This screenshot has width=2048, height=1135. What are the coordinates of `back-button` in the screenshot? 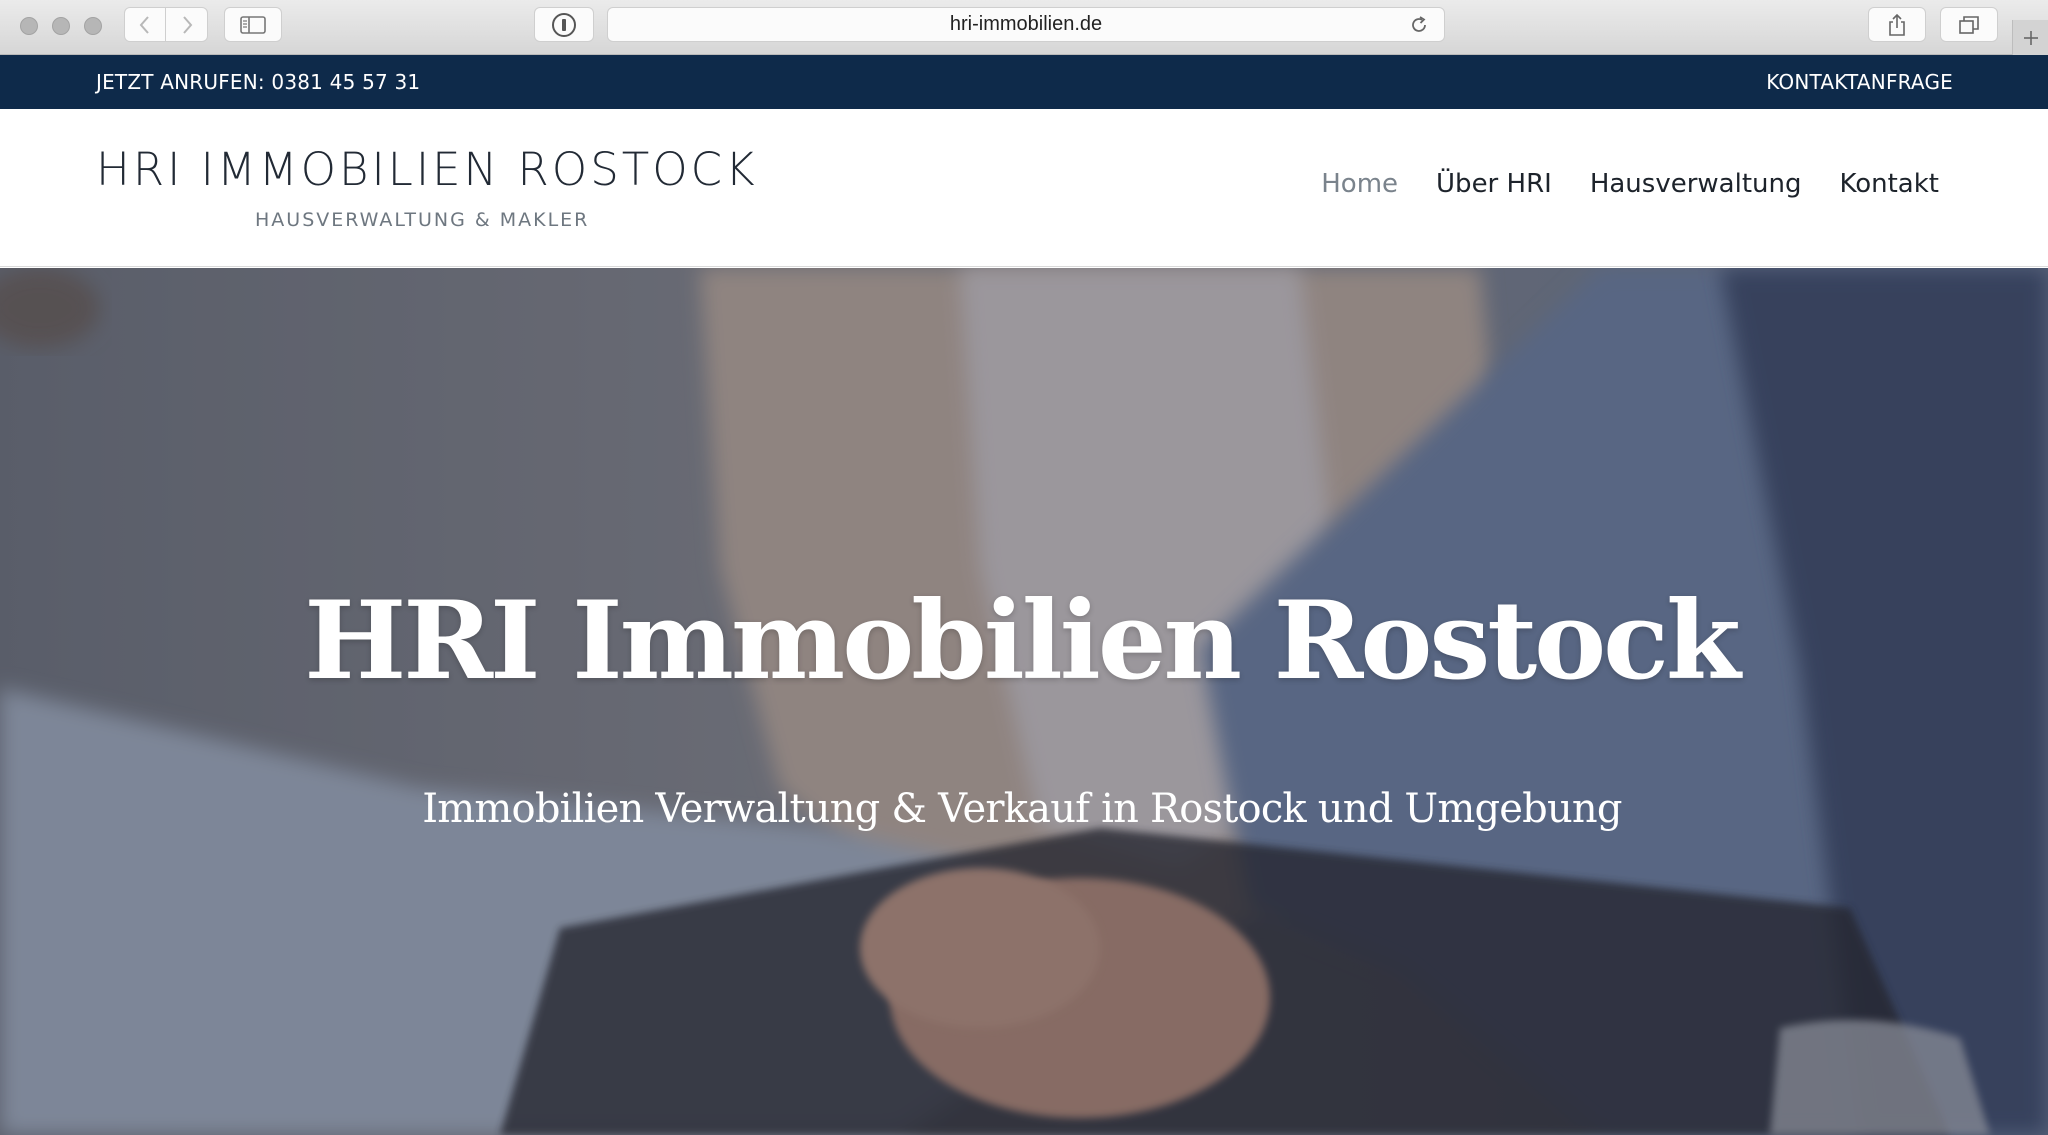 It's located at (145, 24).